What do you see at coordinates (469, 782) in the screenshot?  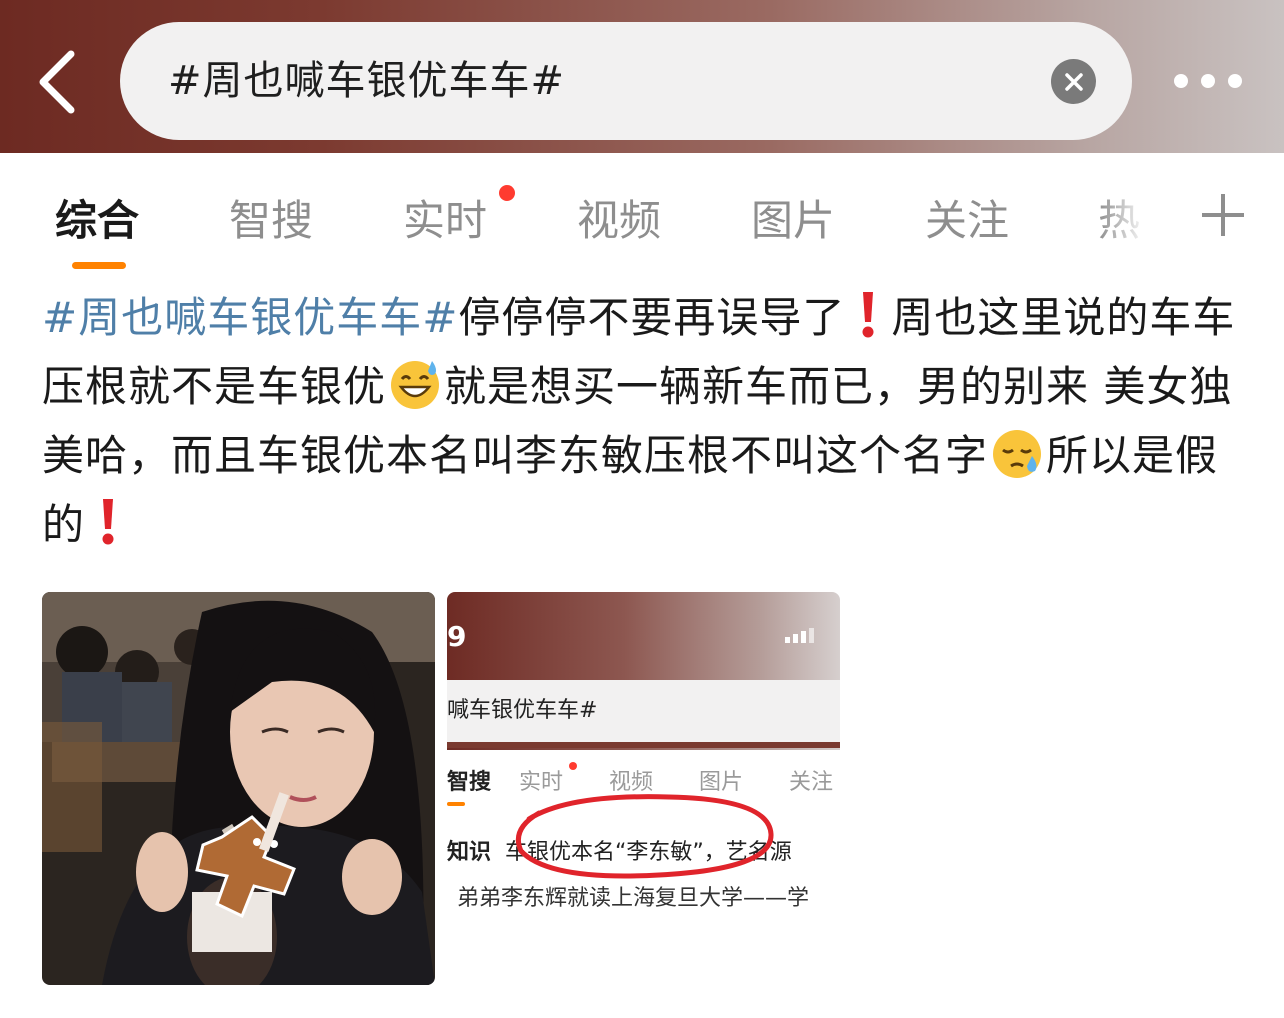 I see `screenshot-tab: 智搜` at bounding box center [469, 782].